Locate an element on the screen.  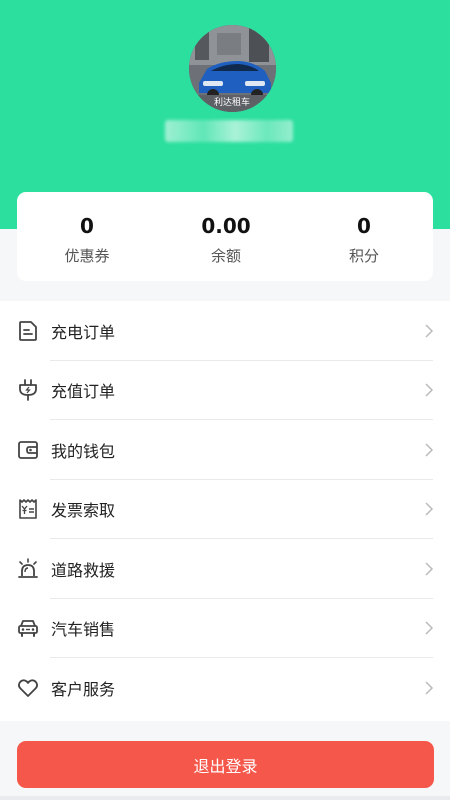
menu-item-charging-orders: 充电订单 is located at coordinates (225, 331).